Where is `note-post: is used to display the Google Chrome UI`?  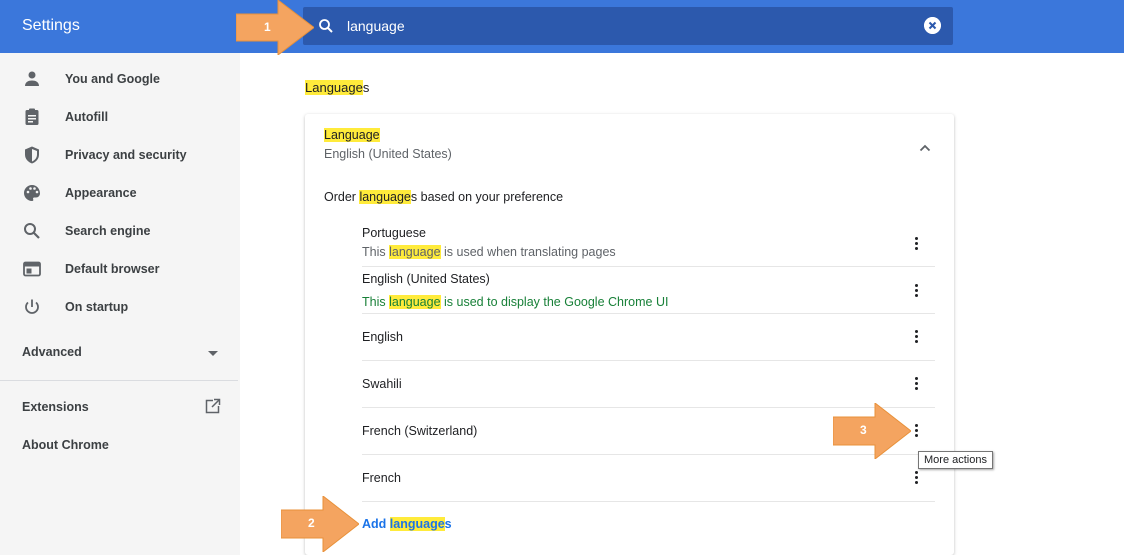
note-post: is used to display the Google Chrome UI is located at coordinates (554, 302).